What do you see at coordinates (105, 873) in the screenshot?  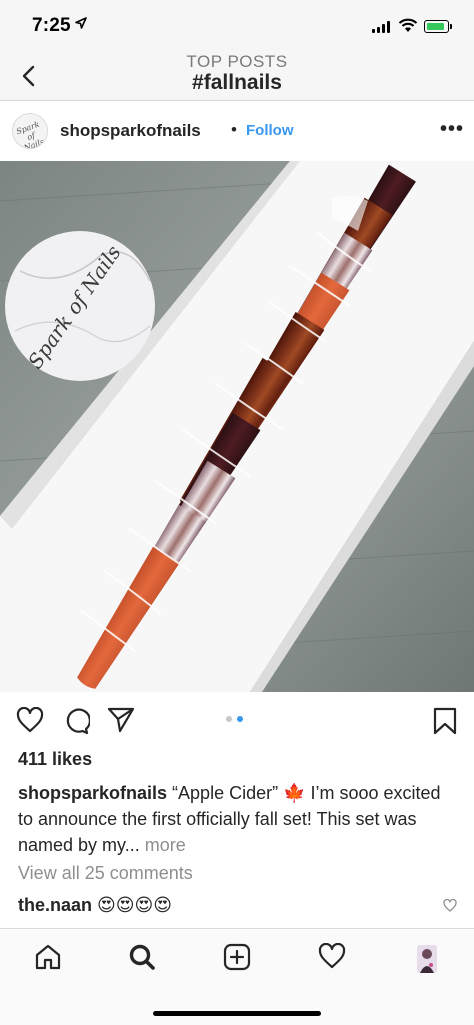 I see `view-all-comments-link: View all 25 comments` at bounding box center [105, 873].